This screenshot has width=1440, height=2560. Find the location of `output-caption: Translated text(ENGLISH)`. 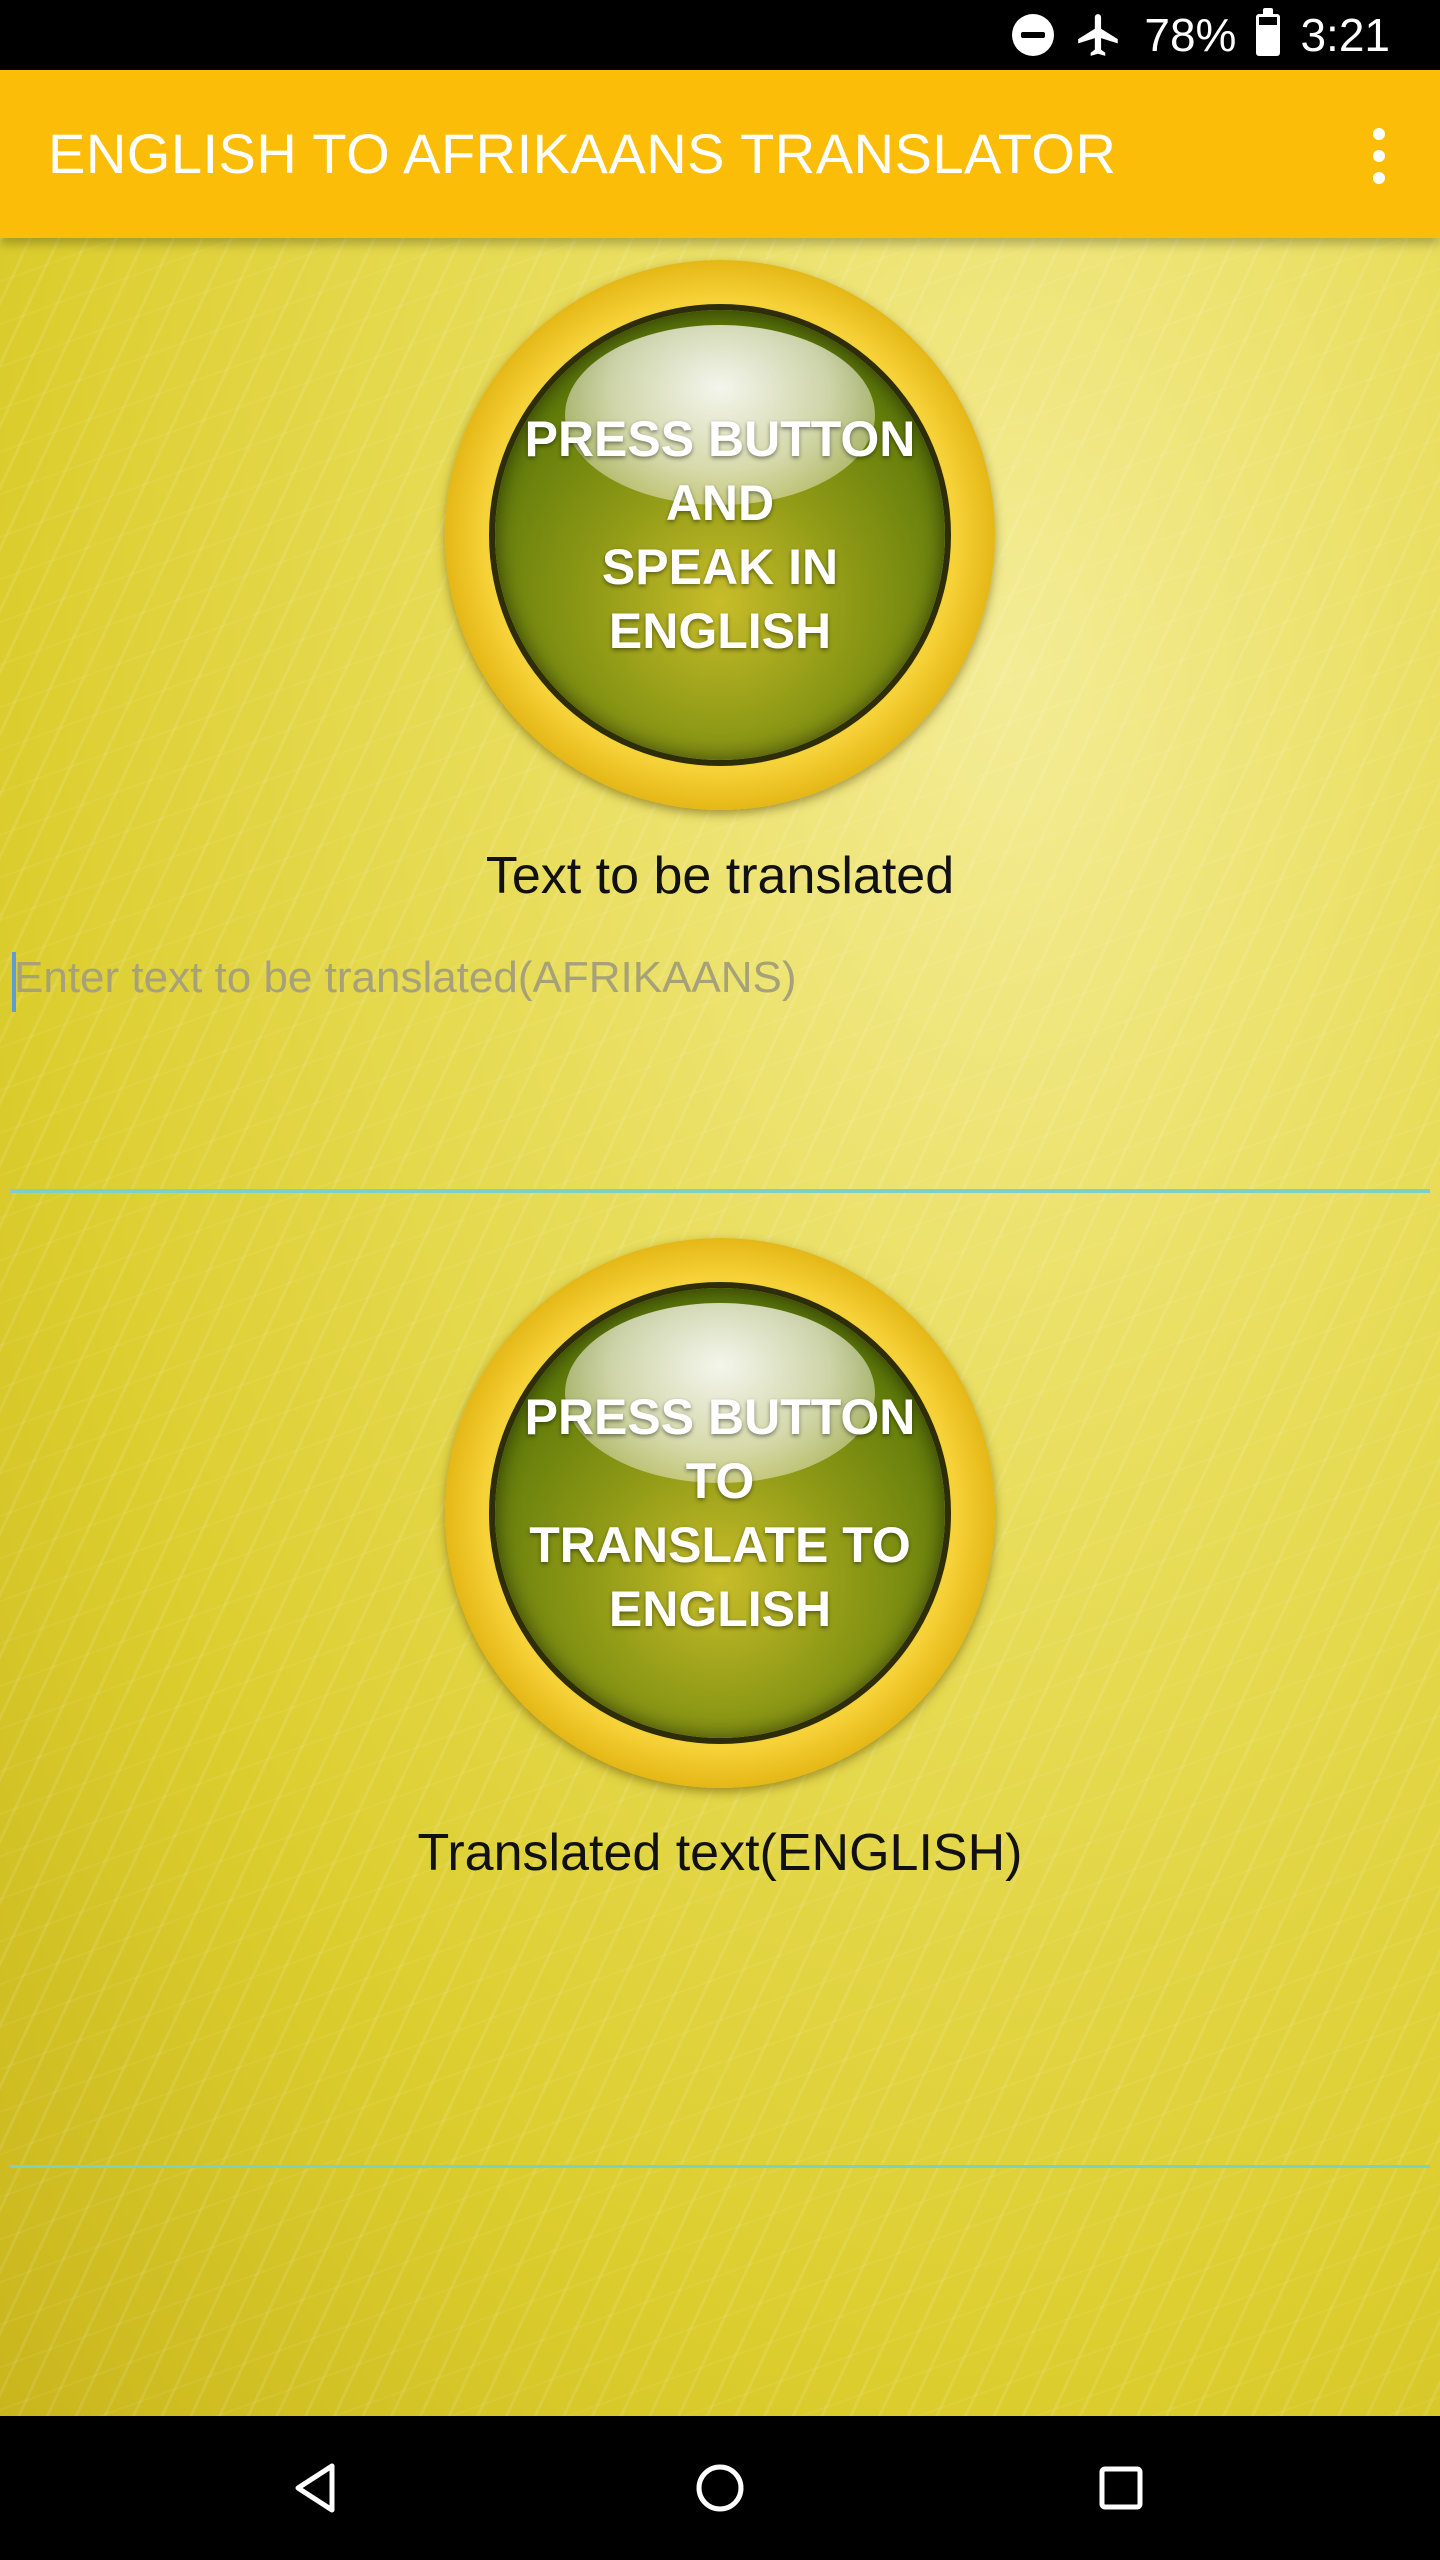

output-caption: Translated text(ENGLISH) is located at coordinates (720, 1853).